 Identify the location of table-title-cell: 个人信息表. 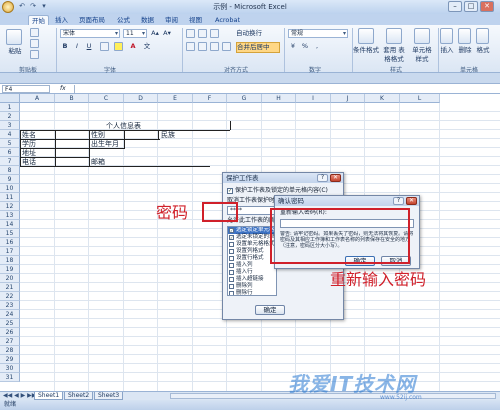
(123, 126).